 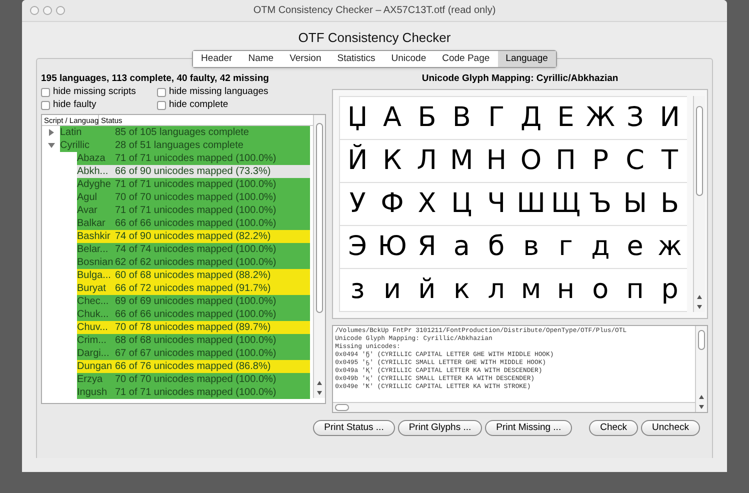 What do you see at coordinates (613, 428) in the screenshot?
I see `push-button: Check` at bounding box center [613, 428].